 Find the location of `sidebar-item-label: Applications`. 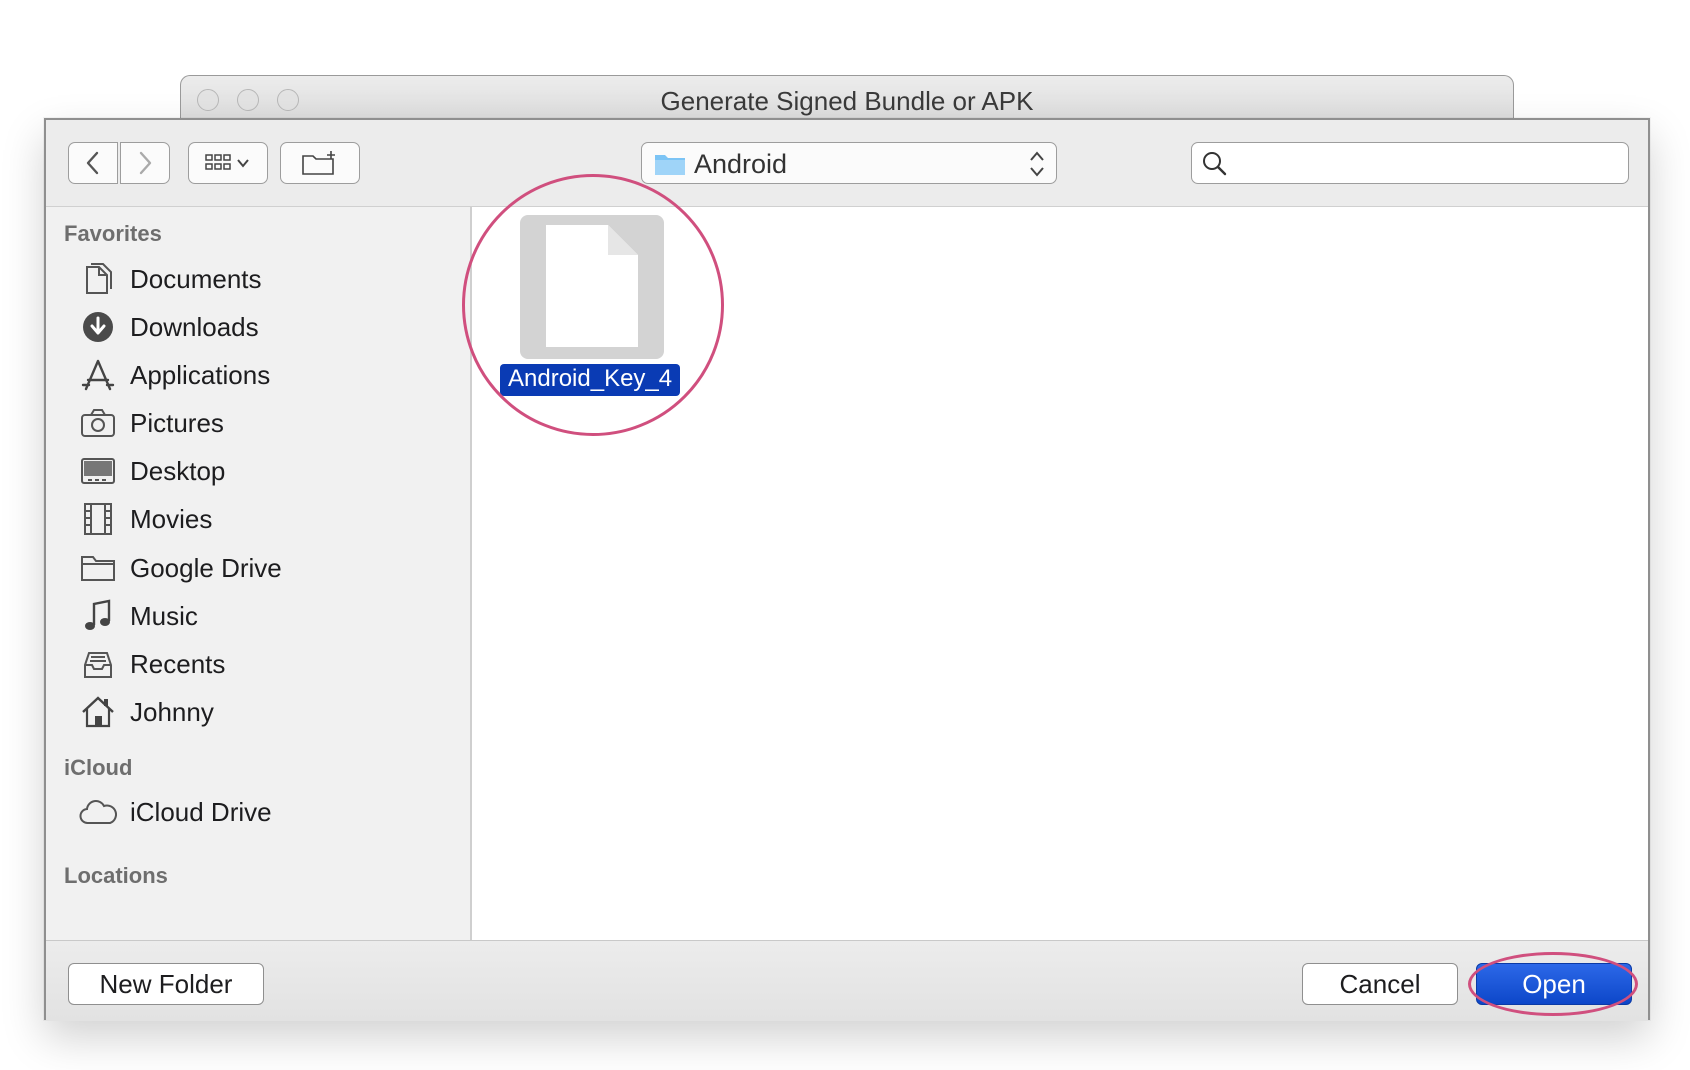

sidebar-item-label: Applications is located at coordinates (200, 374).